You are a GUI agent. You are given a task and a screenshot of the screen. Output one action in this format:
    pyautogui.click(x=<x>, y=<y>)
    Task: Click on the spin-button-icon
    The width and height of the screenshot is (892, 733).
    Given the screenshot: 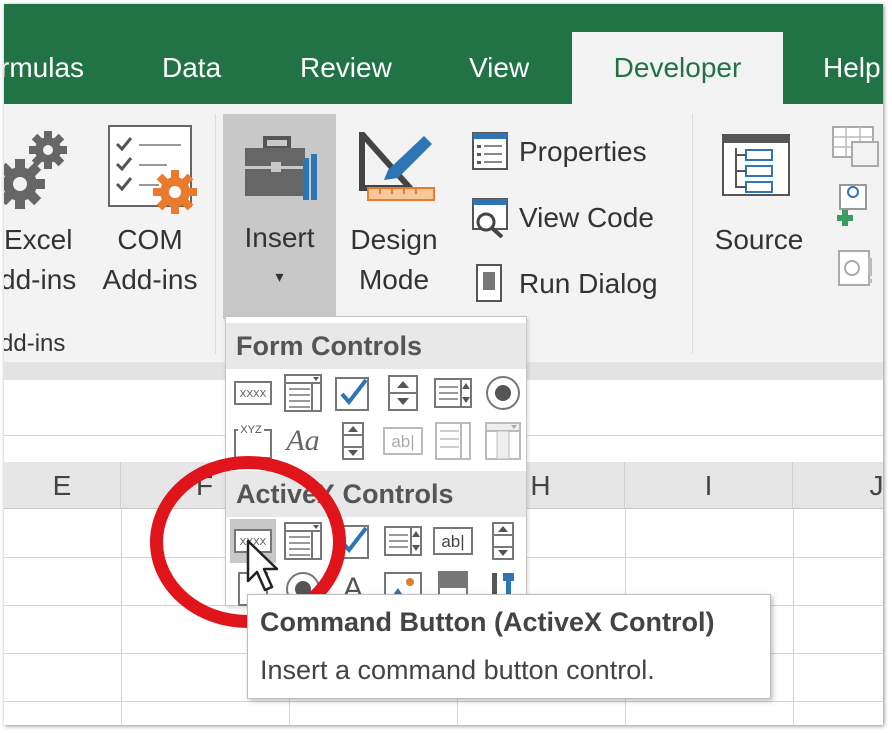 What is the action you would take?
    pyautogui.click(x=403, y=393)
    